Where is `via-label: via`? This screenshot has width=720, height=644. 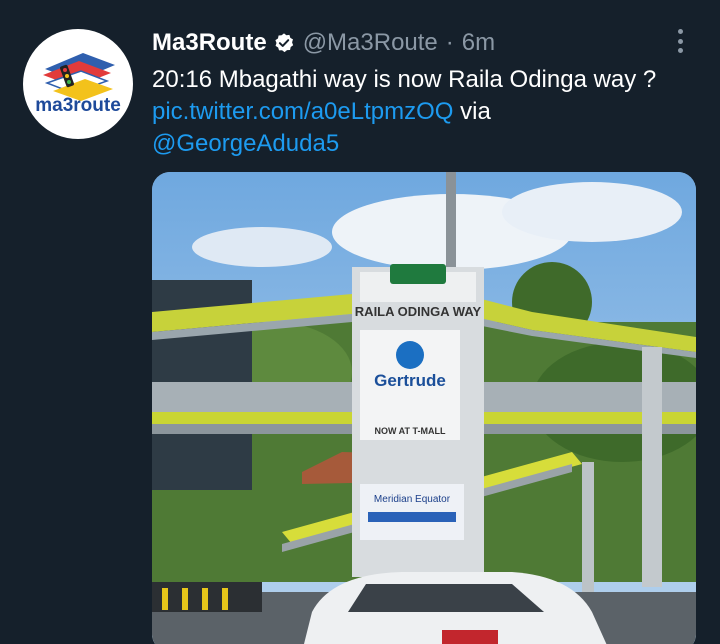
via-label: via is located at coordinates (475, 111).